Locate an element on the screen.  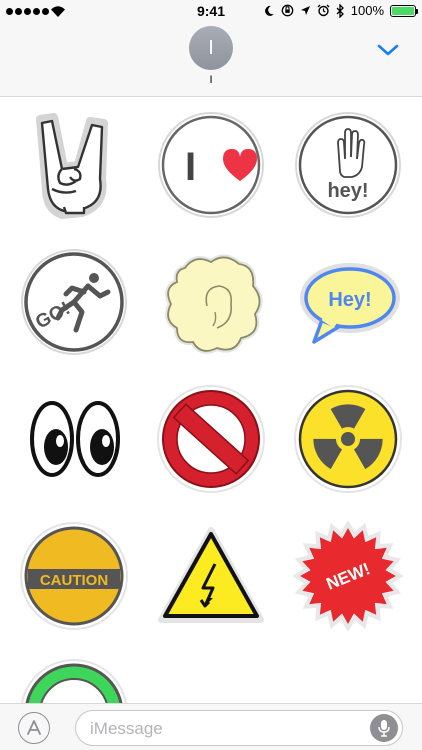
sticker-radiation-sign is located at coordinates (348, 439).